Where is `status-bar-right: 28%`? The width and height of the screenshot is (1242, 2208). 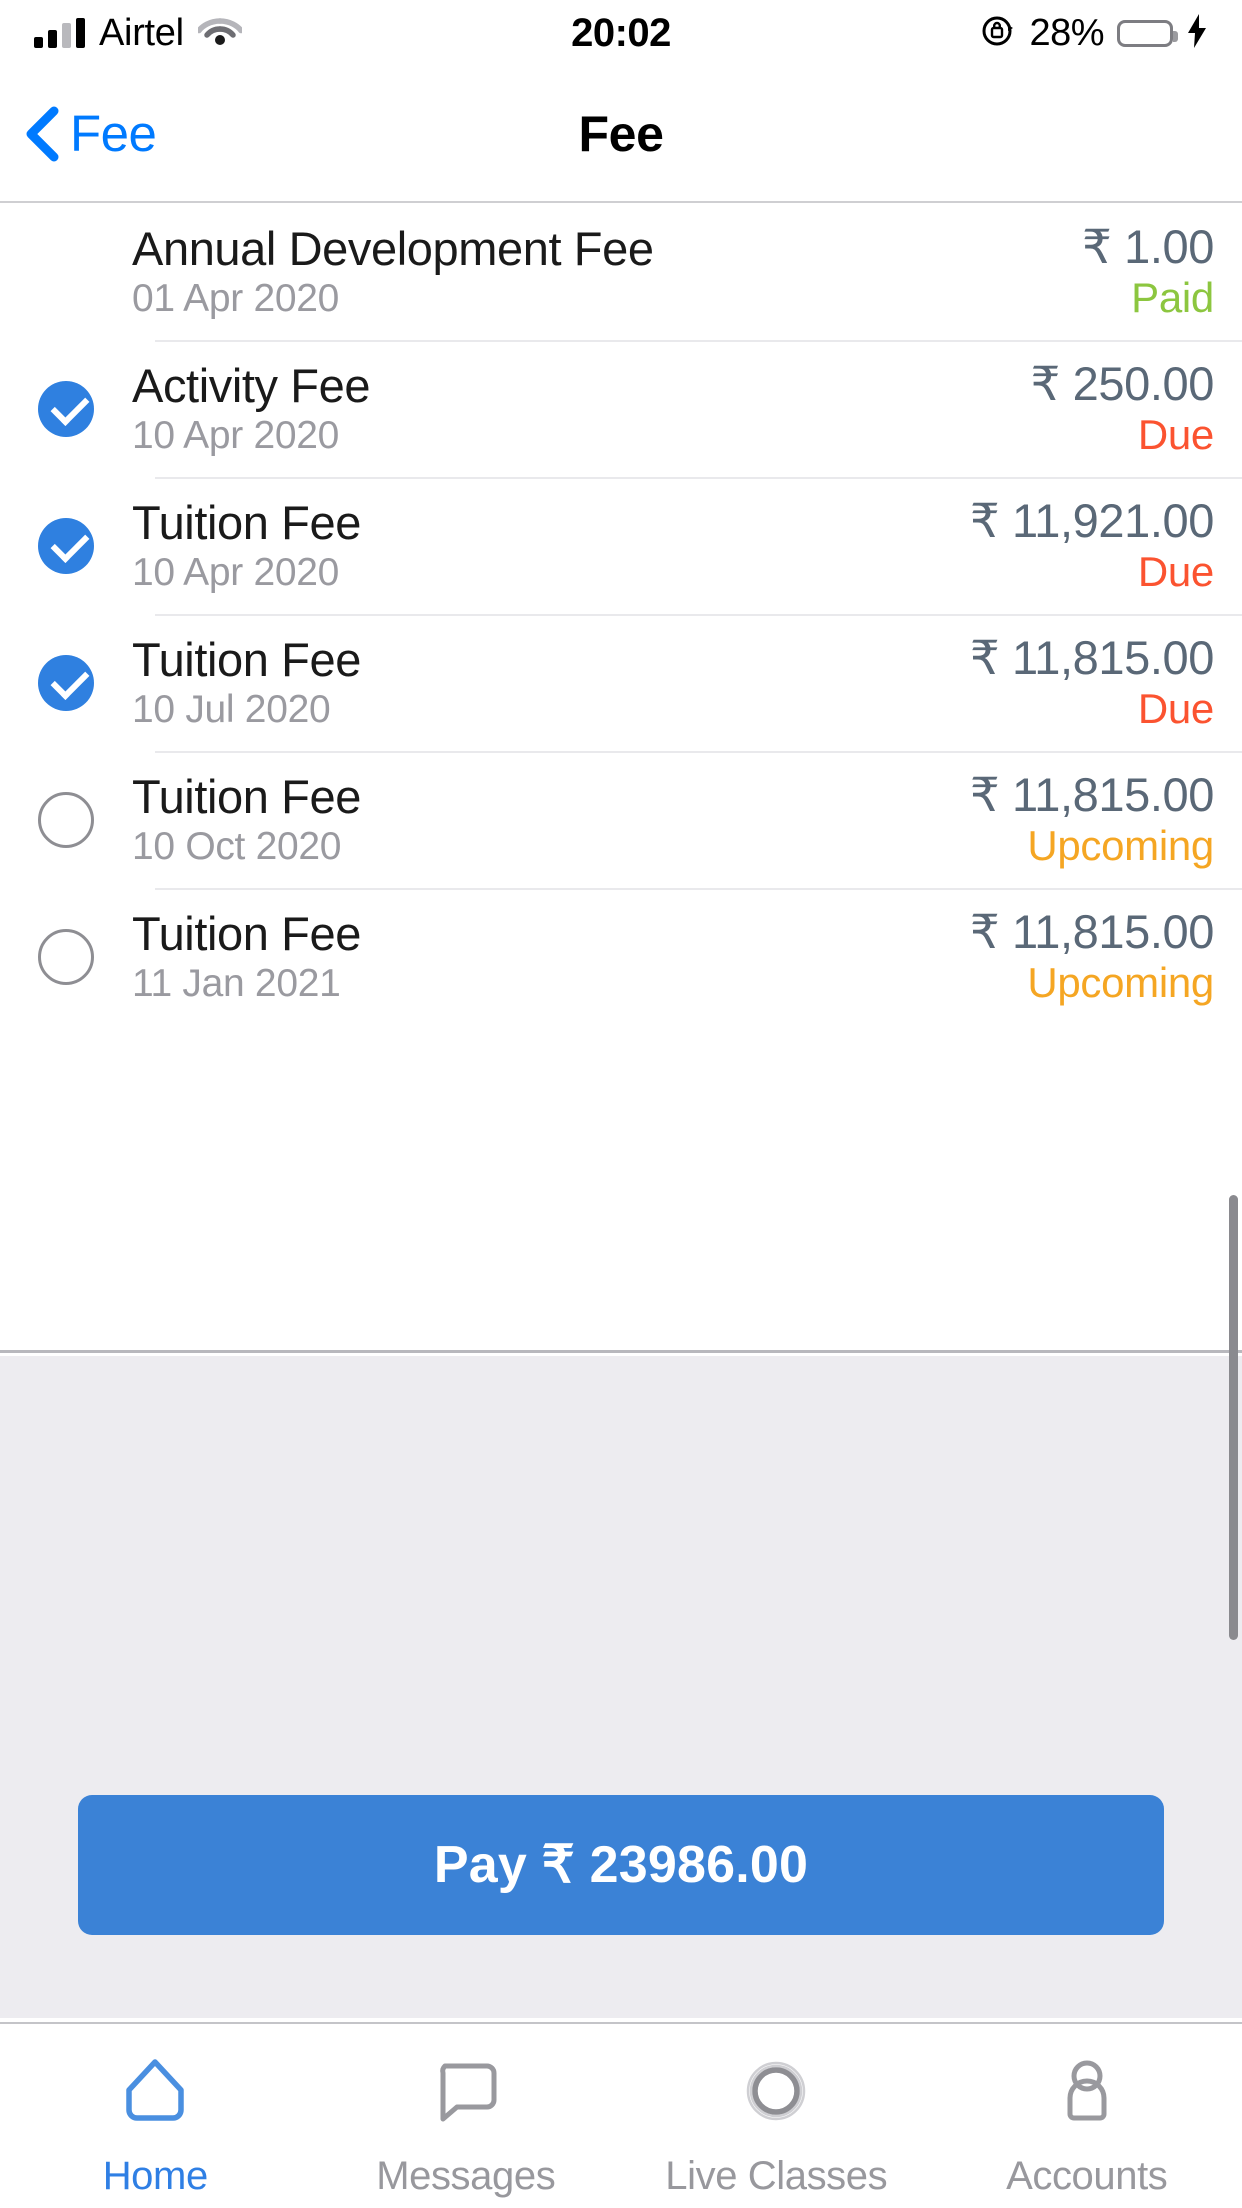 status-bar-right: 28% is located at coordinates (939, 33).